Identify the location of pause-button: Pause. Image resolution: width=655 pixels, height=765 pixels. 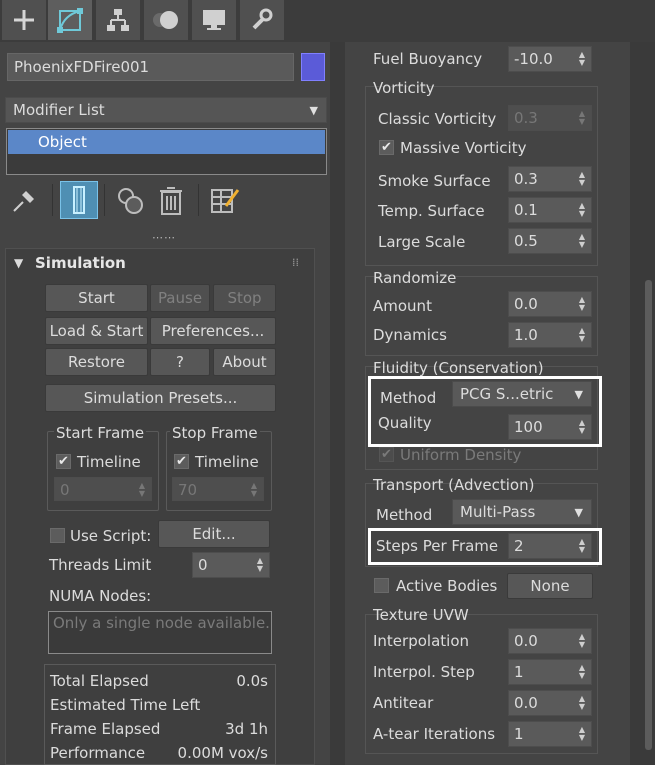
(180, 298).